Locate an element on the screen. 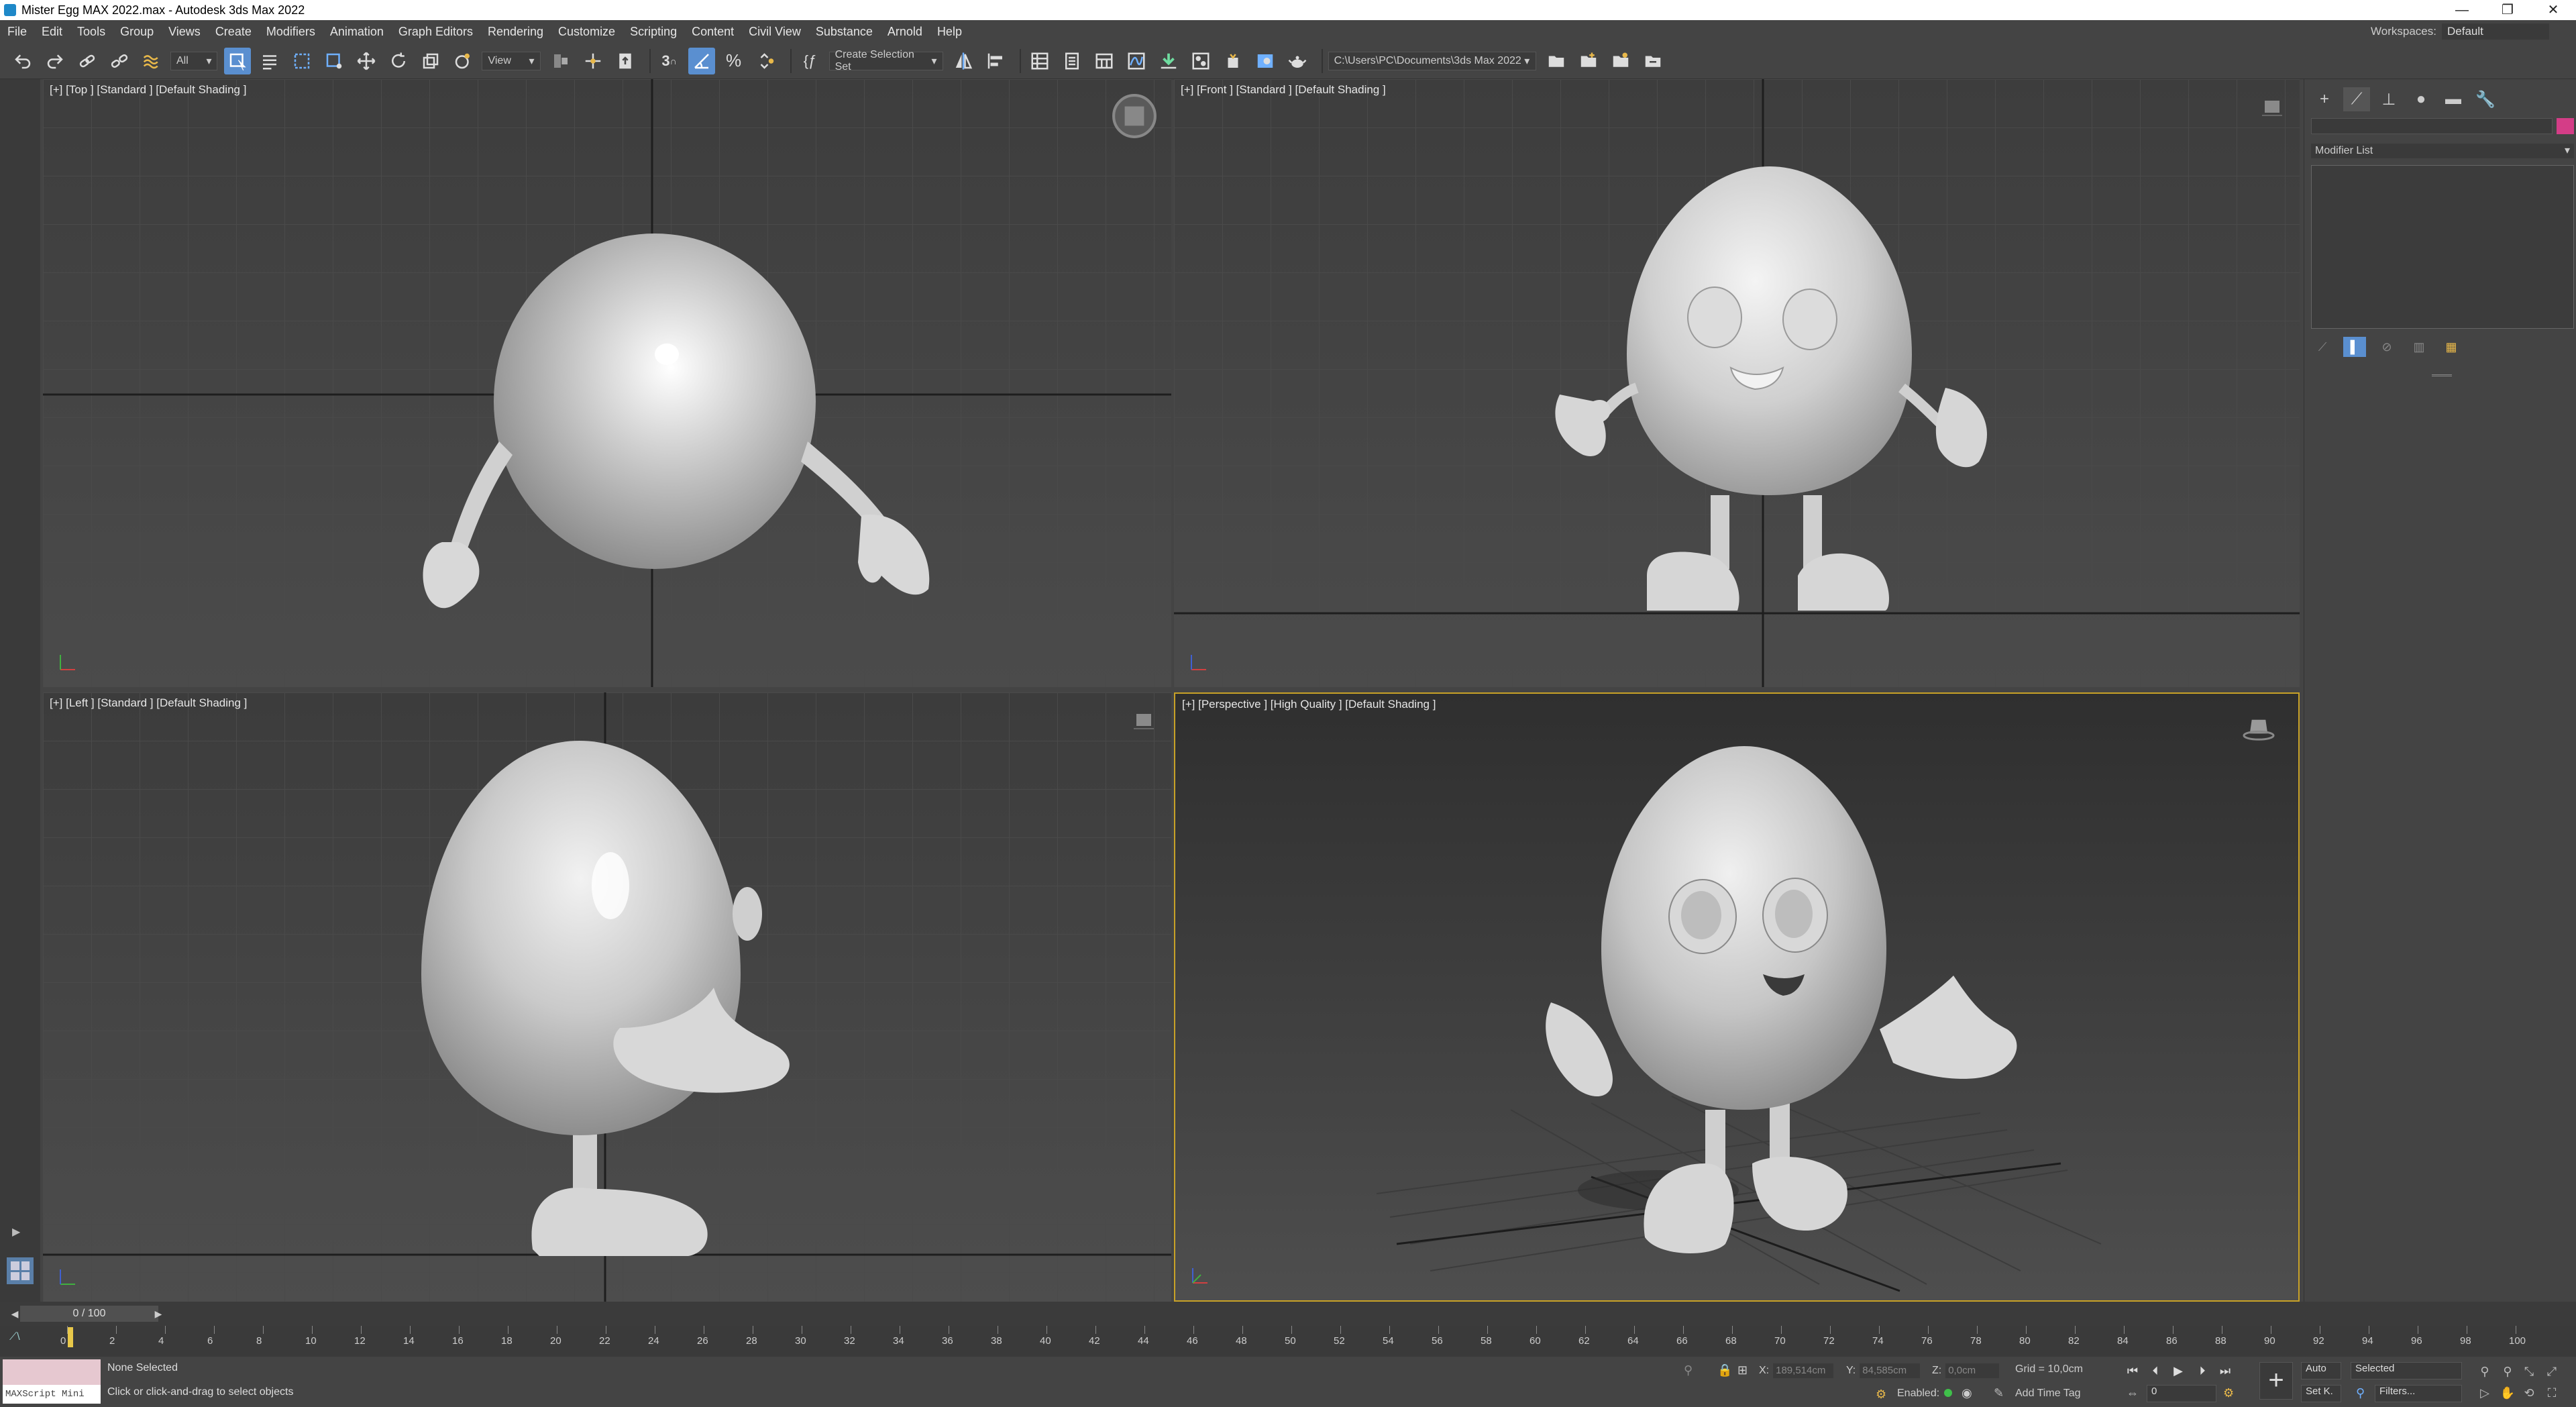  auto-key-button: Auto is located at coordinates (2321, 1370).